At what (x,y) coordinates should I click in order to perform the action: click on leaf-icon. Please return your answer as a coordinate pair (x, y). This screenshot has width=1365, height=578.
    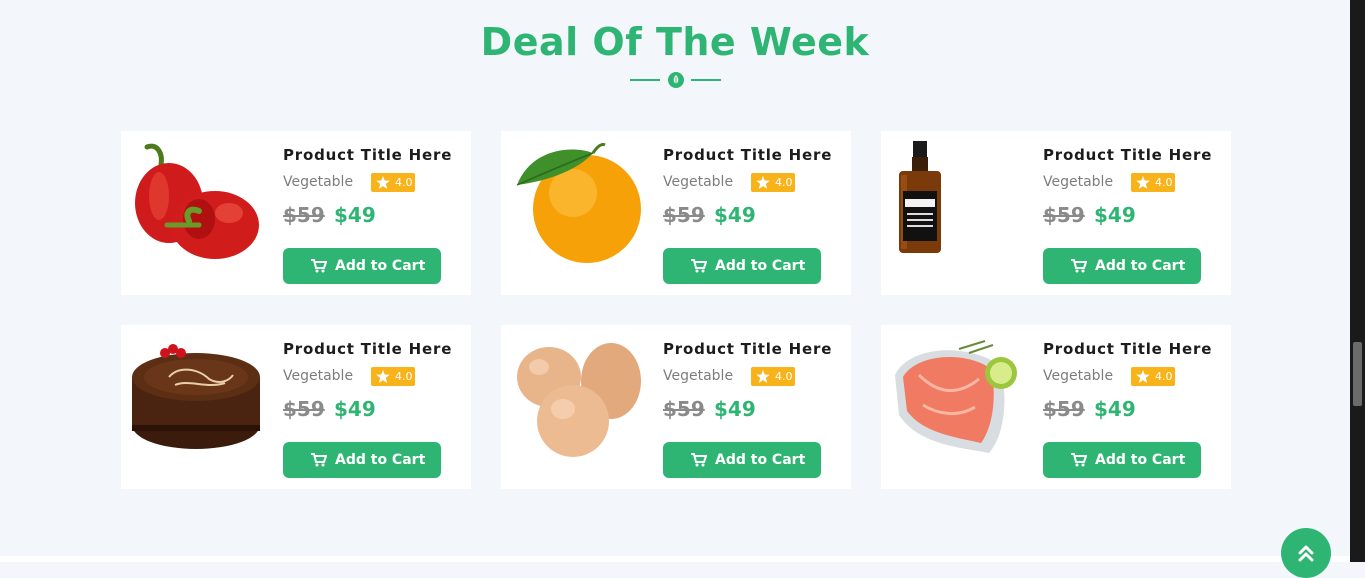
    Looking at the image, I should click on (676, 80).